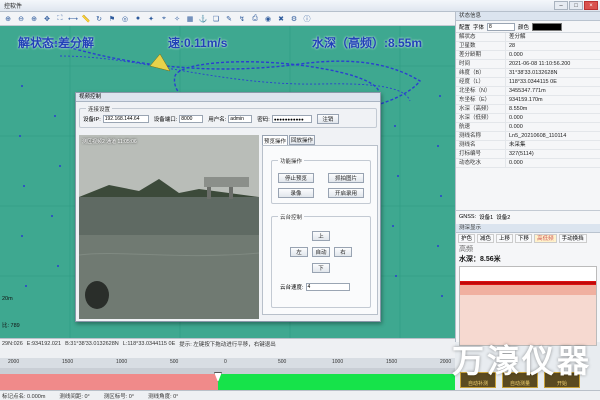  I want to click on minimize-button: –, so click(561, 5).